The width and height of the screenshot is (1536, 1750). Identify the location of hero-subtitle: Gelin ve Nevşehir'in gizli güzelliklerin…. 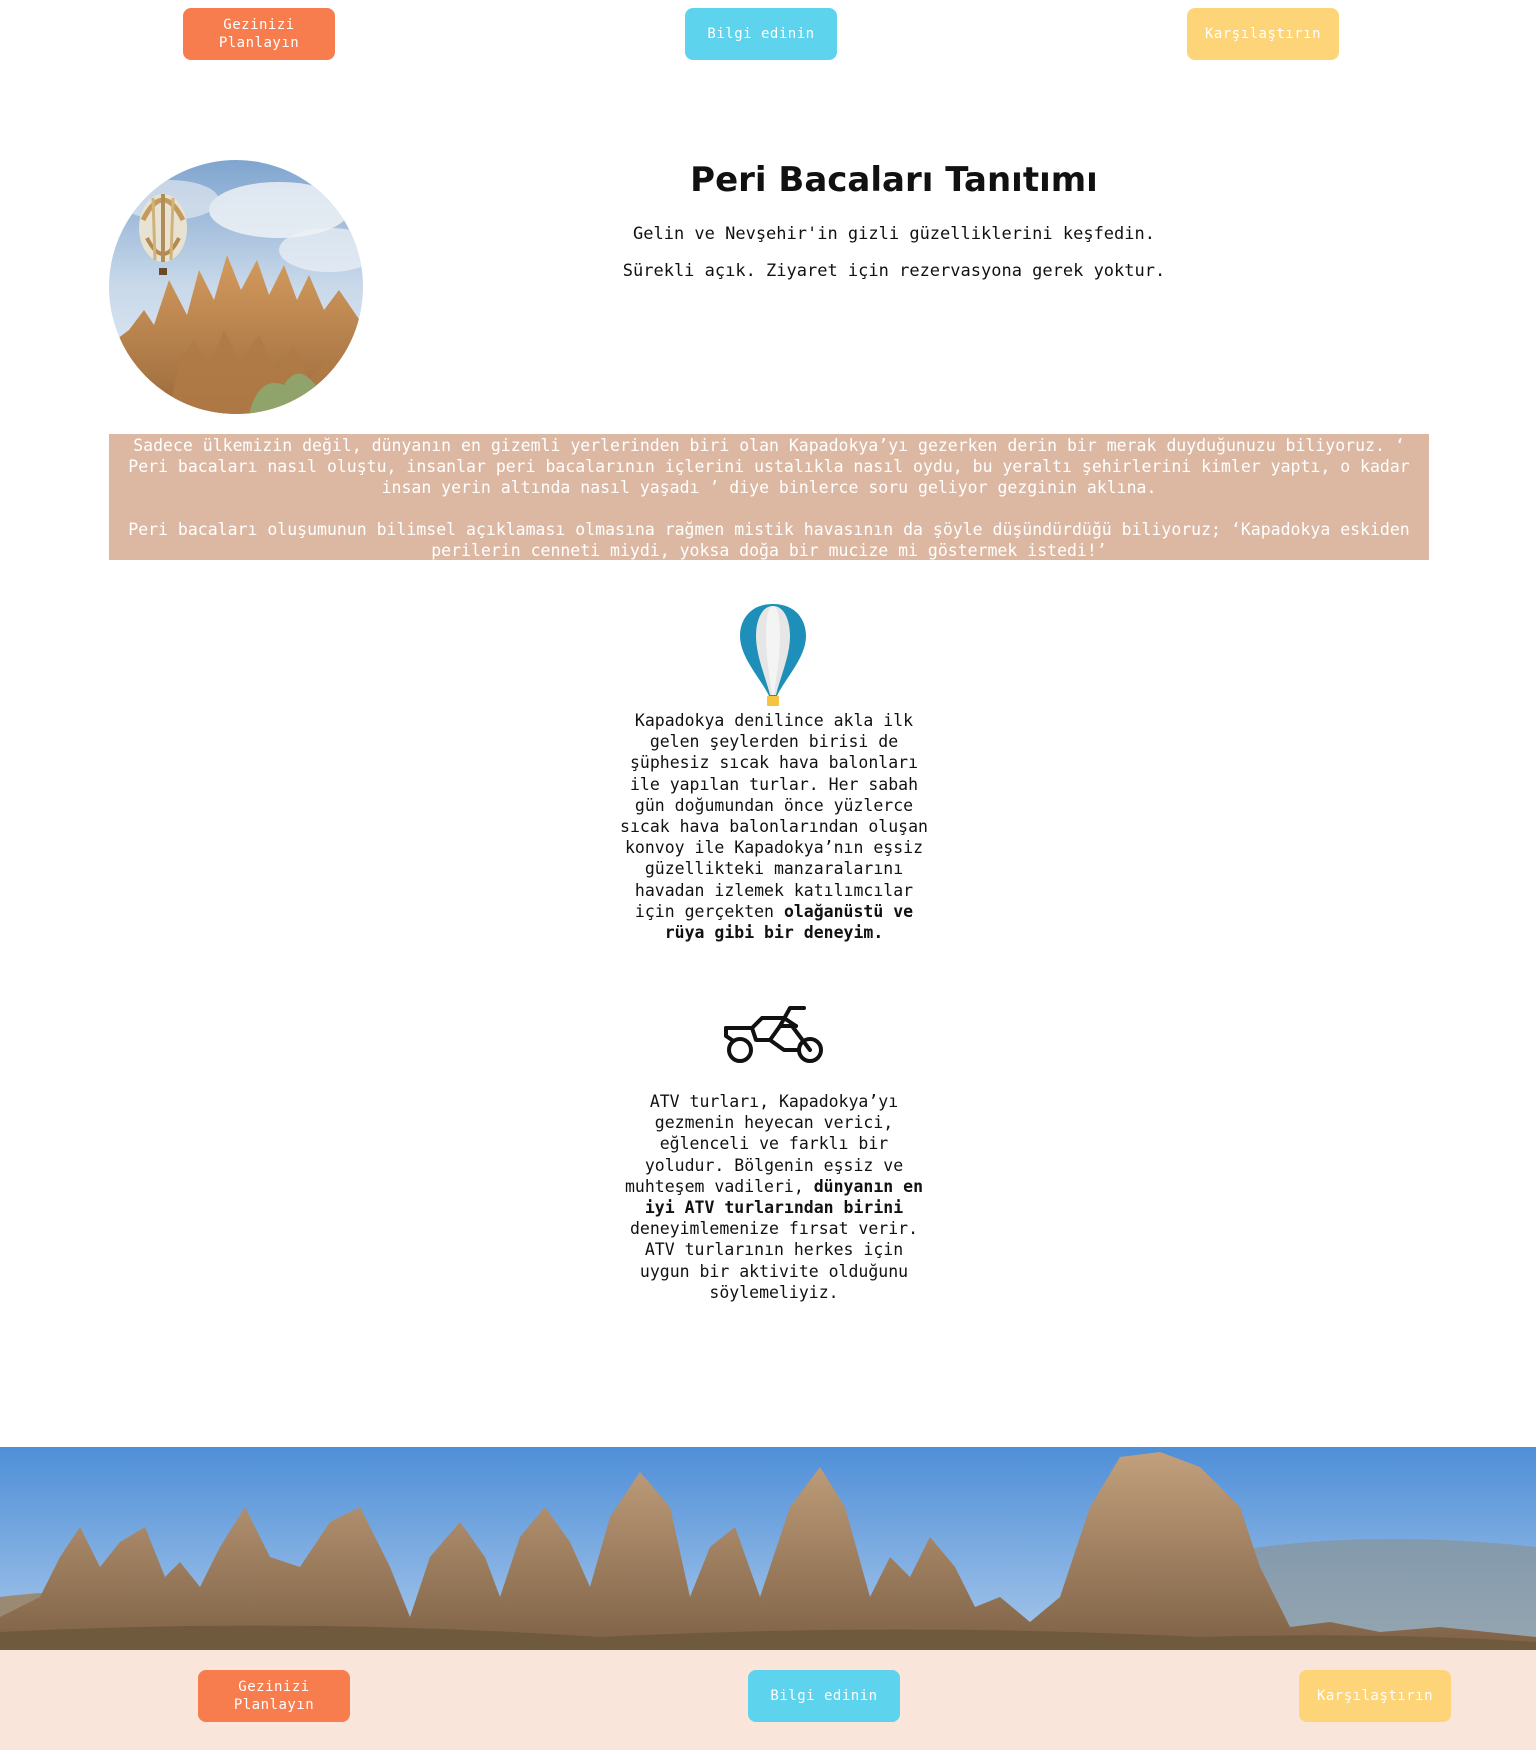
(894, 234).